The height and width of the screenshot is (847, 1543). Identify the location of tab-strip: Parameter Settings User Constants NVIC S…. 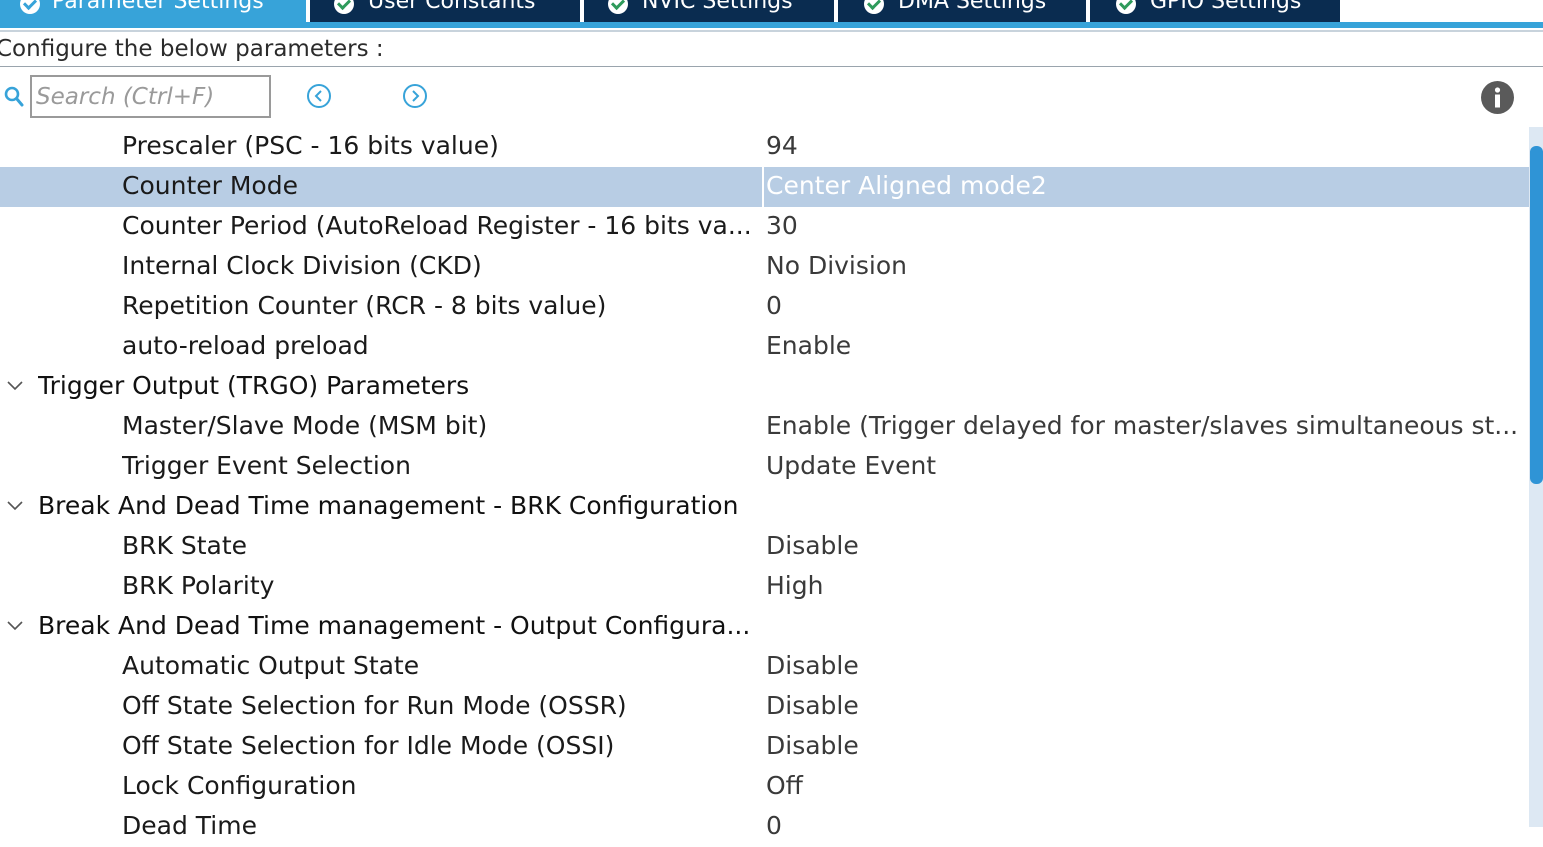
(771, 11).